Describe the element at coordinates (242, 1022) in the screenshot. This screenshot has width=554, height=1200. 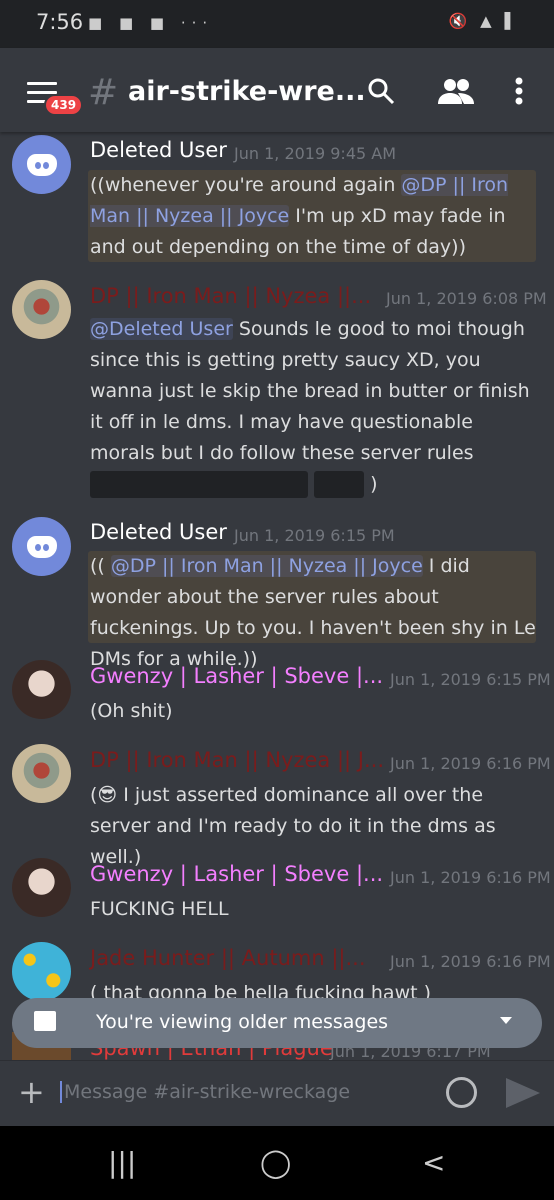
I see `banner-text: You're viewing older messages` at that location.